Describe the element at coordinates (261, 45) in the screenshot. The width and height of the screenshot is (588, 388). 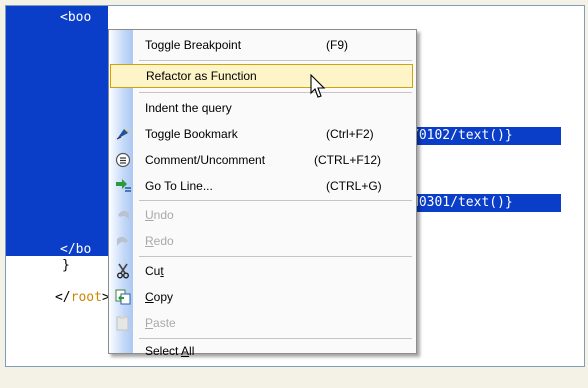
I see `menu-item-toggle-breakpoint: Toggle Breakpoint (F9)` at that location.